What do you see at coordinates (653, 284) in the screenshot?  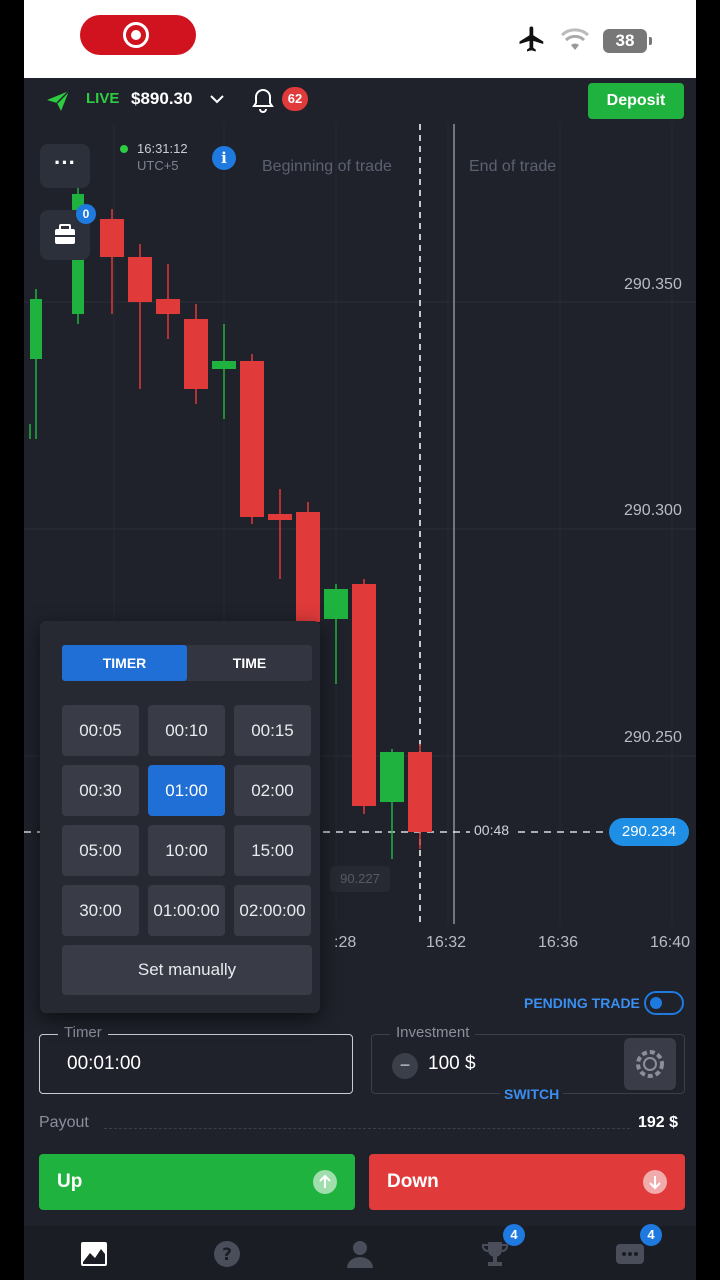 I see `price-level-label: 290.350` at bounding box center [653, 284].